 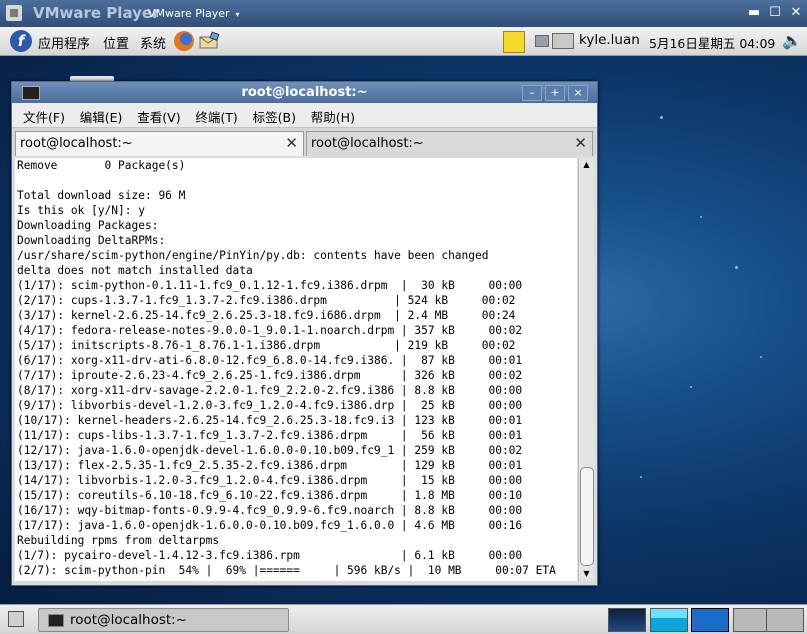 What do you see at coordinates (785, 620) in the screenshot?
I see `trash-icon` at bounding box center [785, 620].